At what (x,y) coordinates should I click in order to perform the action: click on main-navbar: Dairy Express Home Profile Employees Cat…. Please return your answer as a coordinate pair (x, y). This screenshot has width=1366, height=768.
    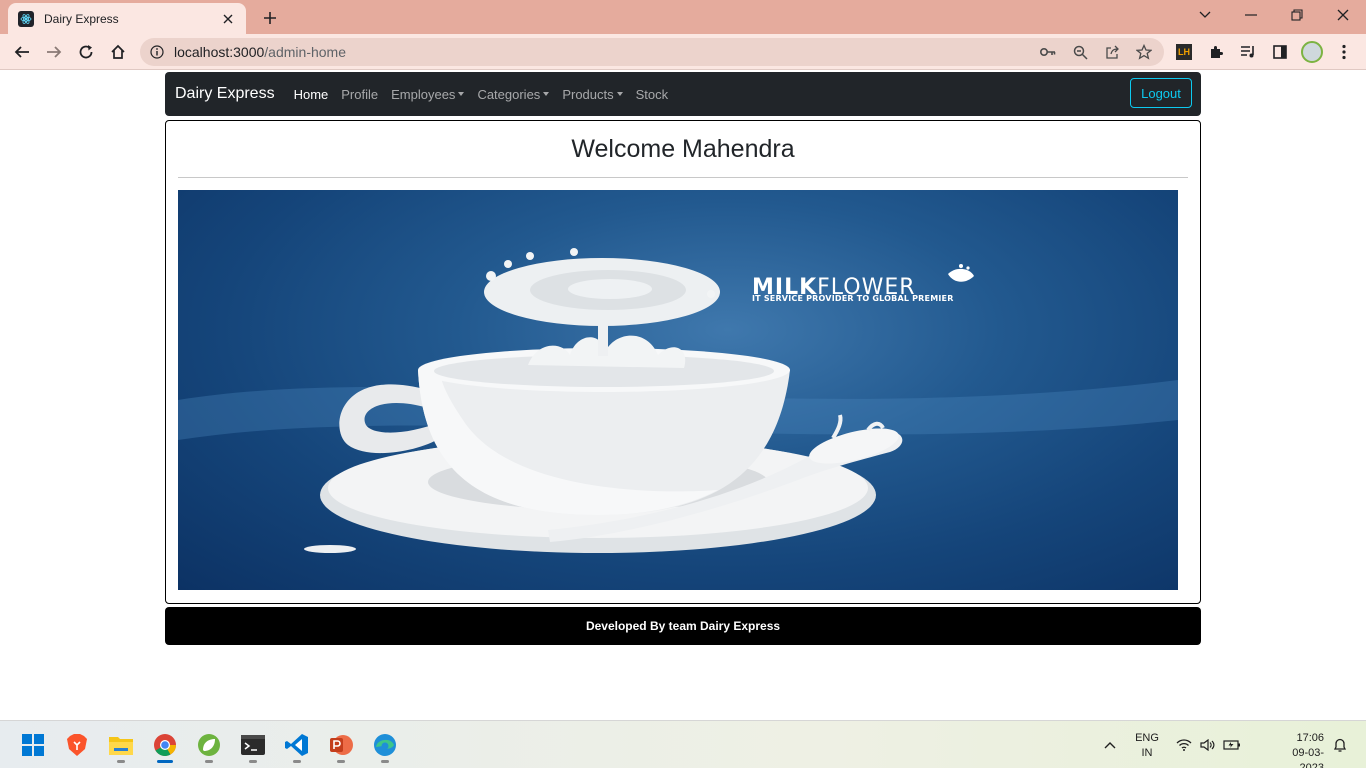
    Looking at the image, I should click on (683, 94).